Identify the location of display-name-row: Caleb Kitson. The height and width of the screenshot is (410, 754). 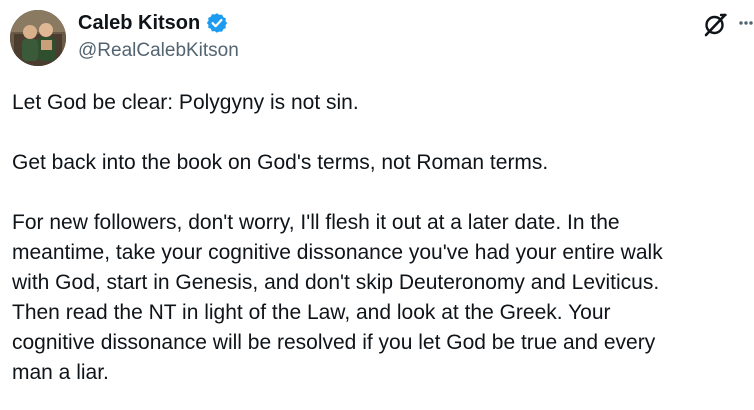
(158, 23).